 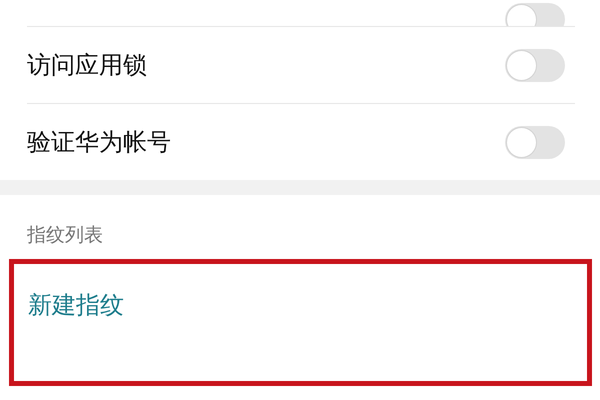 What do you see at coordinates (99, 142) in the screenshot?
I see `setting-label: 验证华为帐号` at bounding box center [99, 142].